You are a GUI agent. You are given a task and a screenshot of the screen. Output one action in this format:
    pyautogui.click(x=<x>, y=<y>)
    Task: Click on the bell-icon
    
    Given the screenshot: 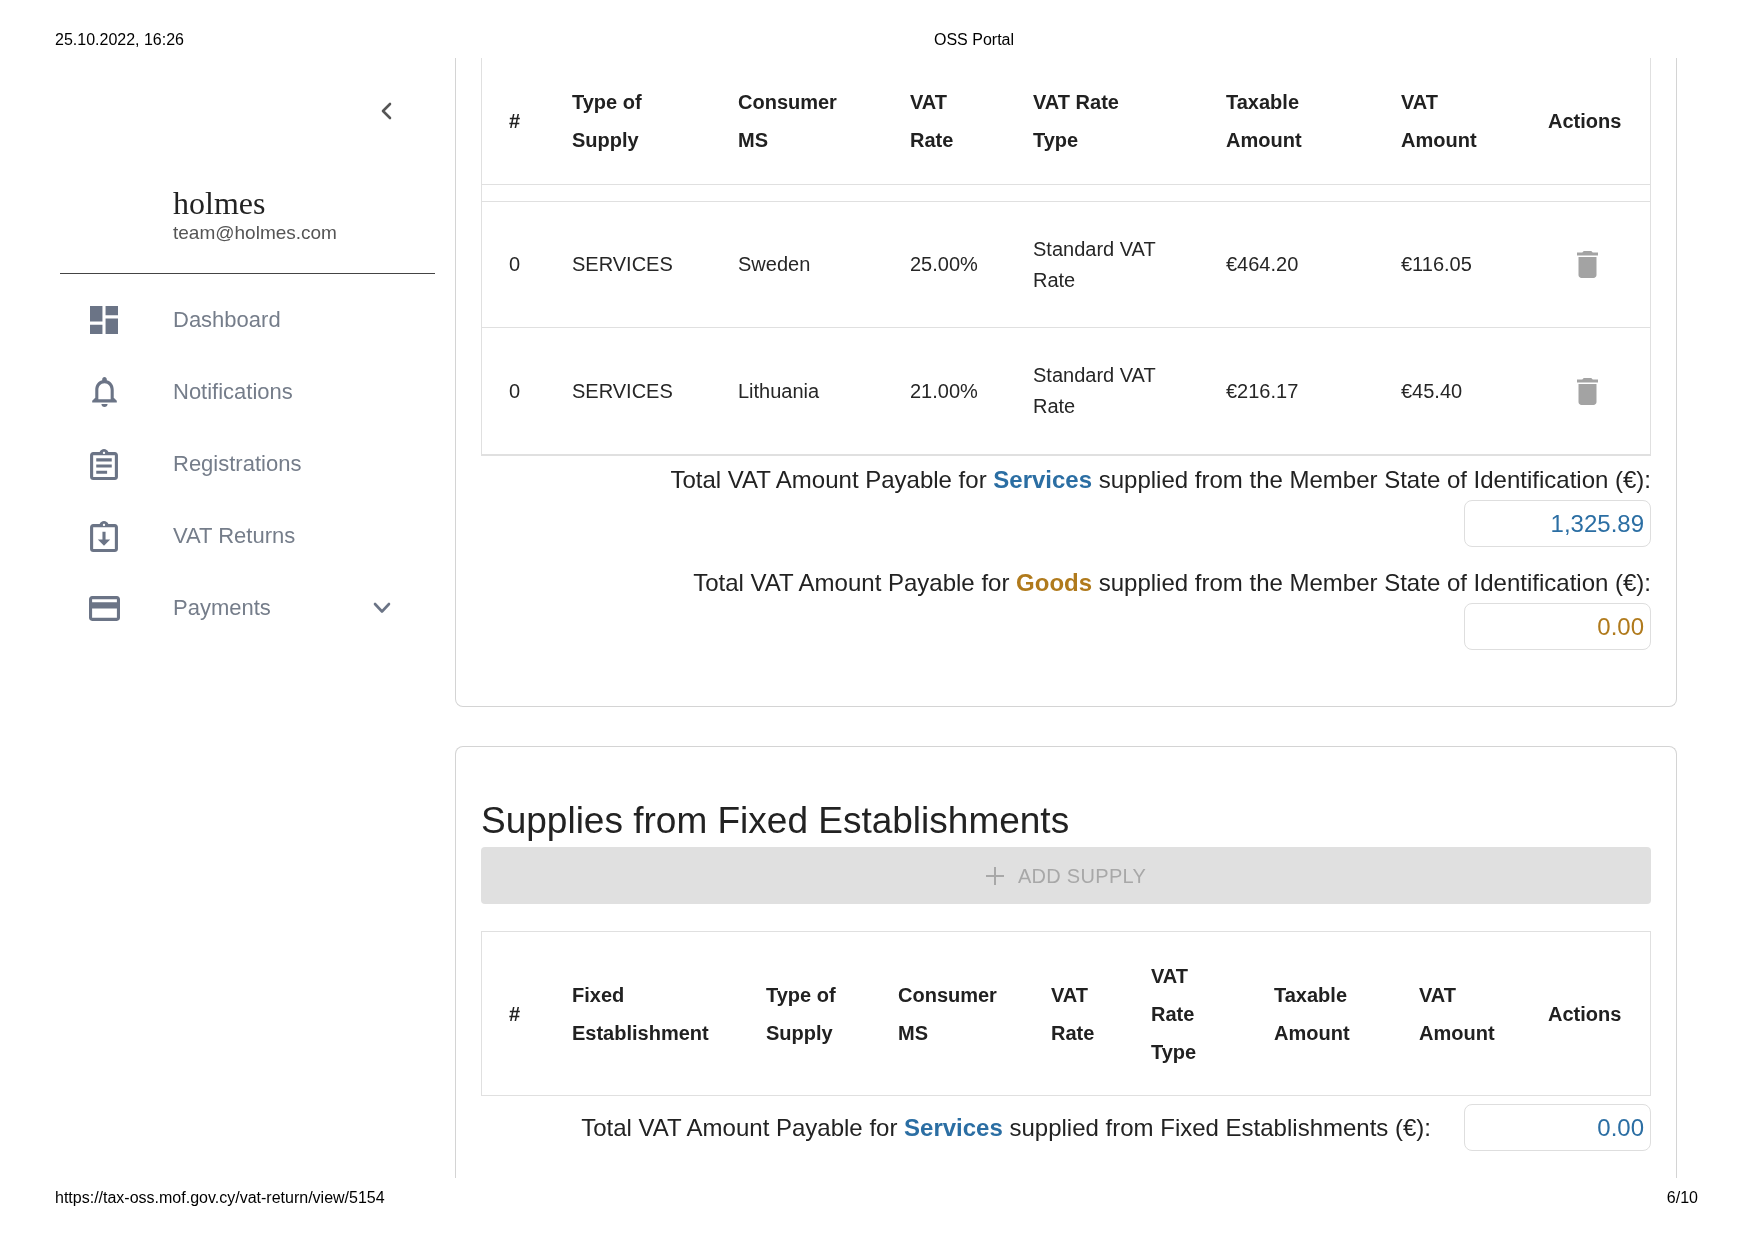 What is the action you would take?
    pyautogui.click(x=104, y=392)
    